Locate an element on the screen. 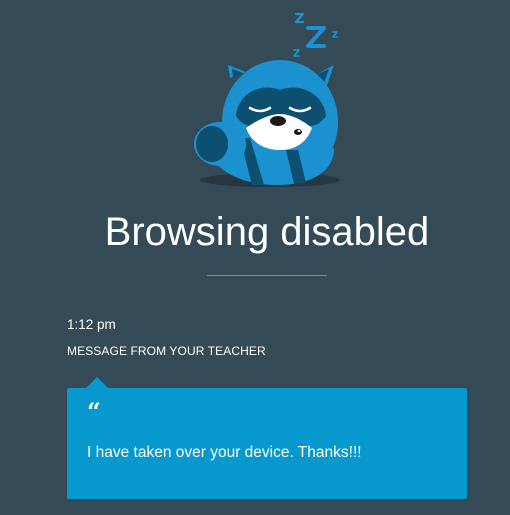  teacher-message-text: I have taken over your device. Thanks!!! is located at coordinates (224, 452).